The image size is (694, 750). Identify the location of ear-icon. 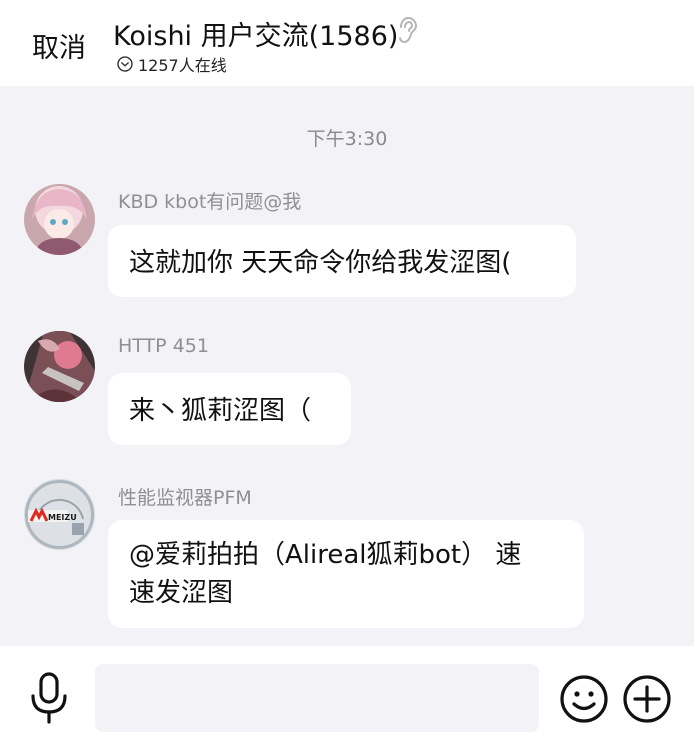
(408, 30).